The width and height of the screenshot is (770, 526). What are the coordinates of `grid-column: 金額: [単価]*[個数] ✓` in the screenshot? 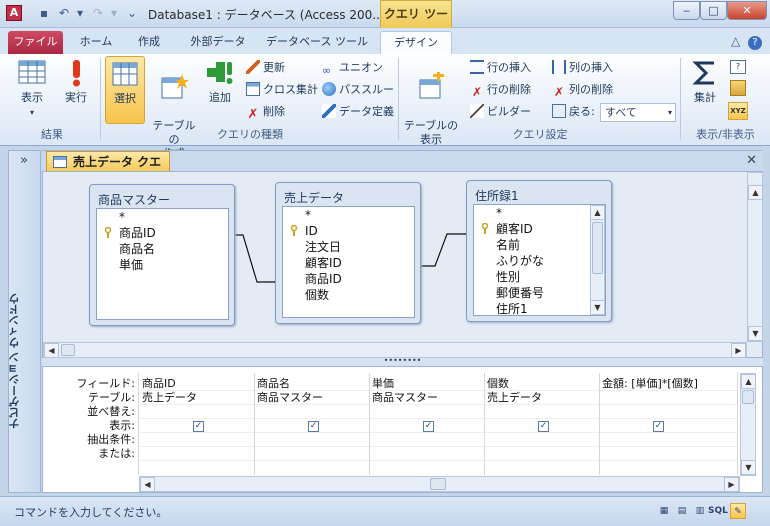 It's located at (669, 424).